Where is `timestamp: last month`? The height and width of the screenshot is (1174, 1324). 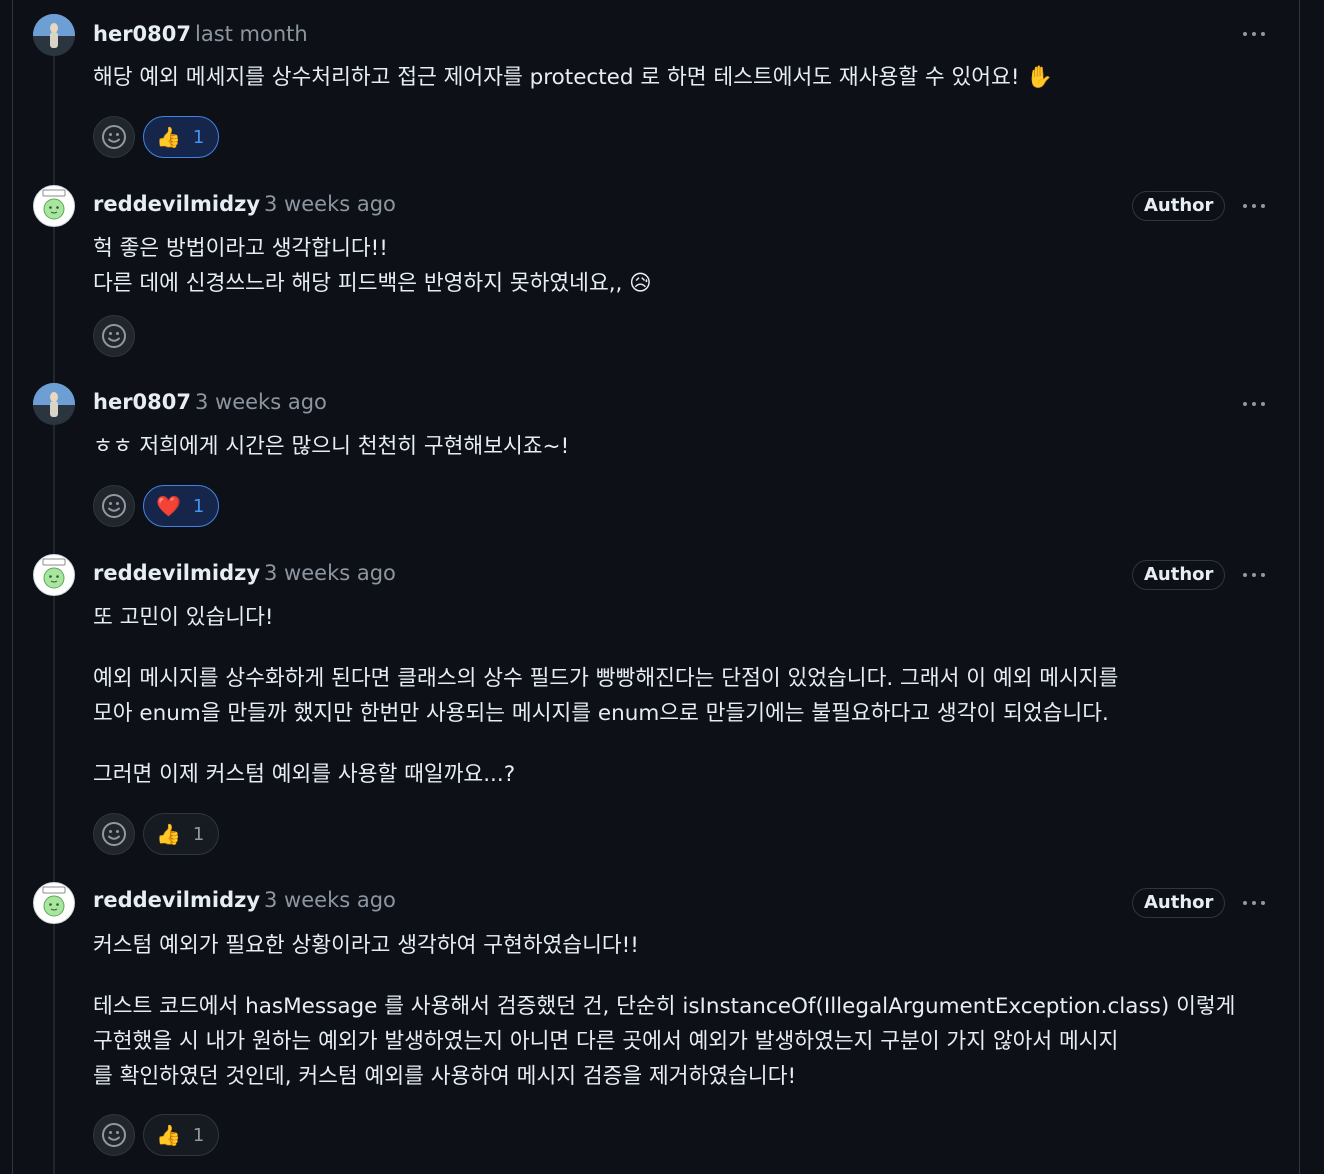 timestamp: last month is located at coordinates (251, 34).